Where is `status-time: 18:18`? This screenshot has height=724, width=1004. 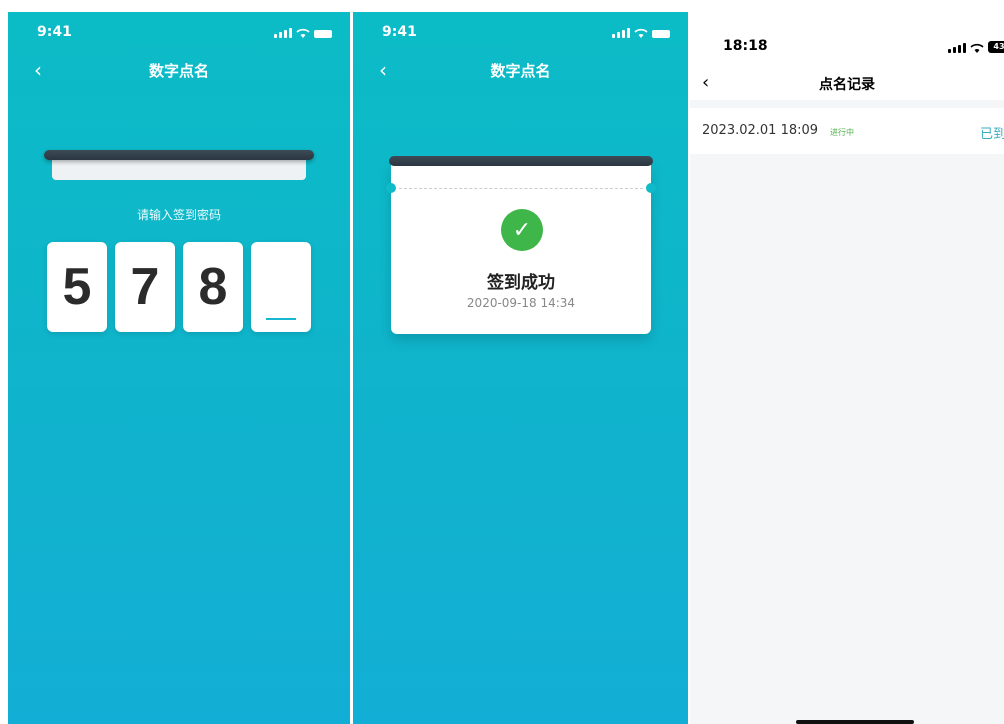 status-time: 18:18 is located at coordinates (745, 46).